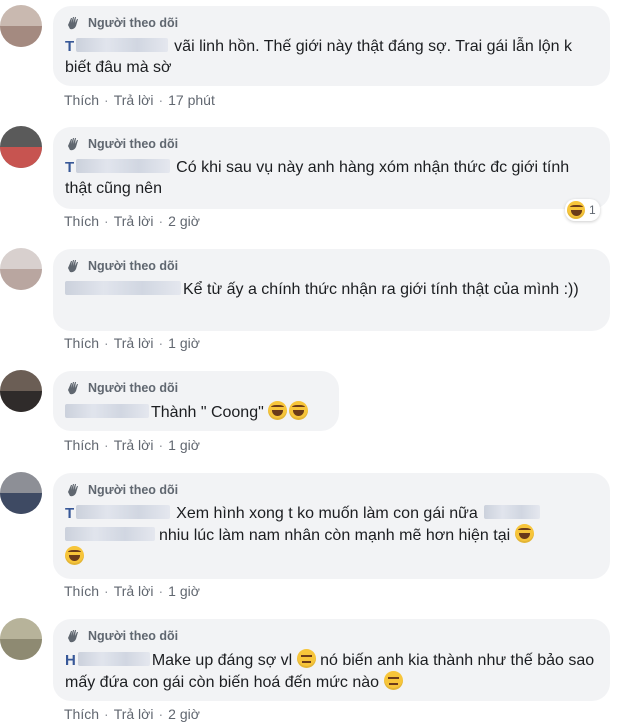 The image size is (638, 727). I want to click on comment-body: Xem hình xong t ko muốn làm con gái nữa, so click(327, 513).